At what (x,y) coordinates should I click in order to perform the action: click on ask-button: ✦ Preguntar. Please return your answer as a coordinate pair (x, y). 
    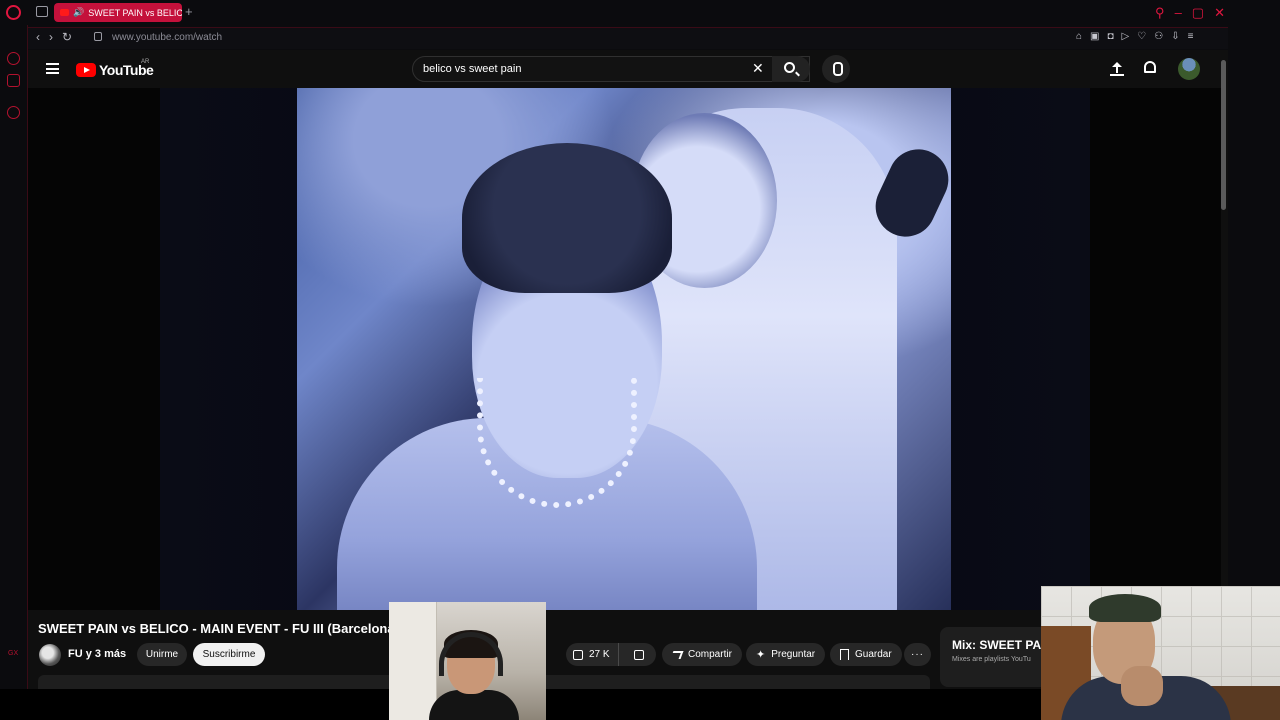
    Looking at the image, I should click on (786, 654).